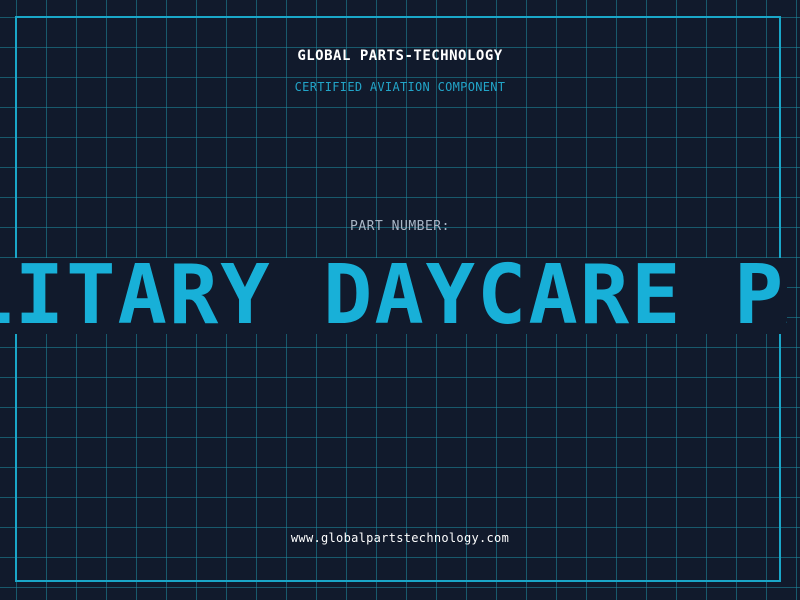  What do you see at coordinates (400, 226) in the screenshot?
I see `part-number-label: PART NUMBER:` at bounding box center [400, 226].